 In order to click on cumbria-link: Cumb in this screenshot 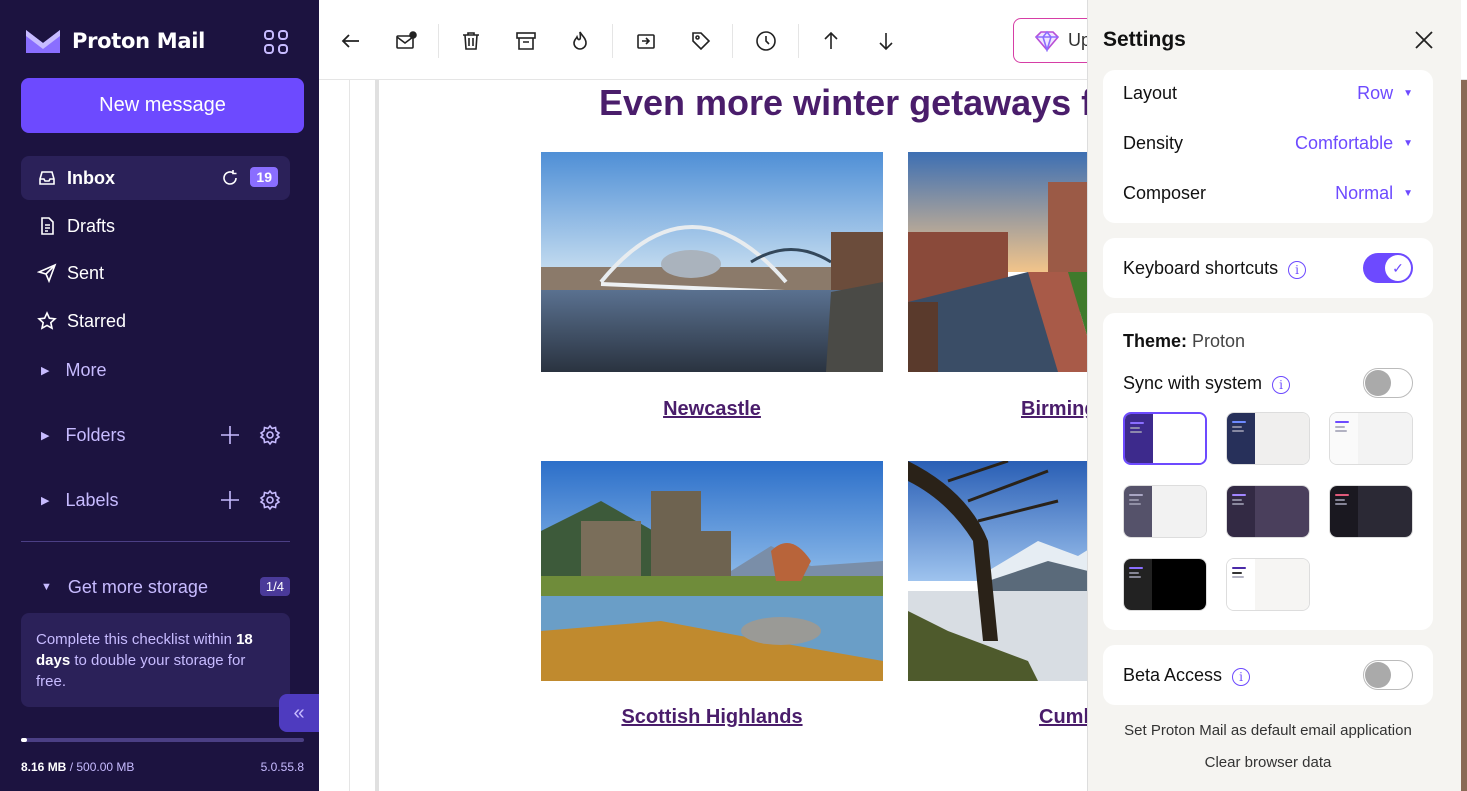, I will do `click(997, 717)`.